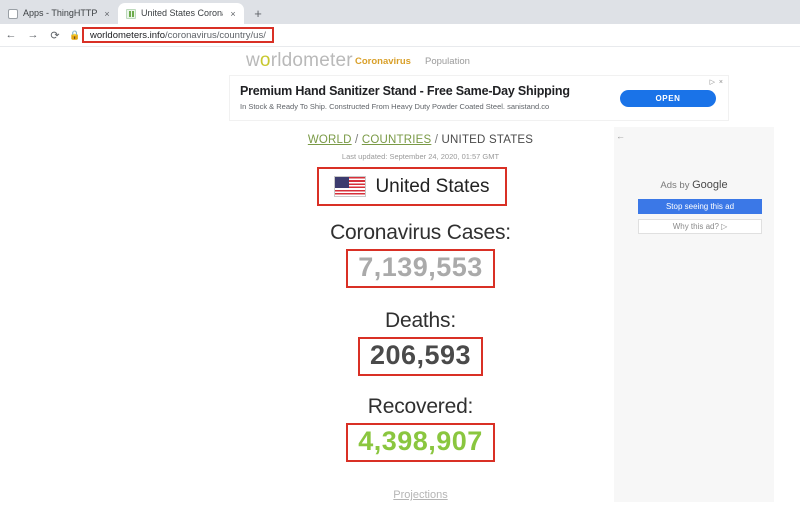 This screenshot has height=532, width=800. I want to click on country-title-box: United States, so click(412, 186).